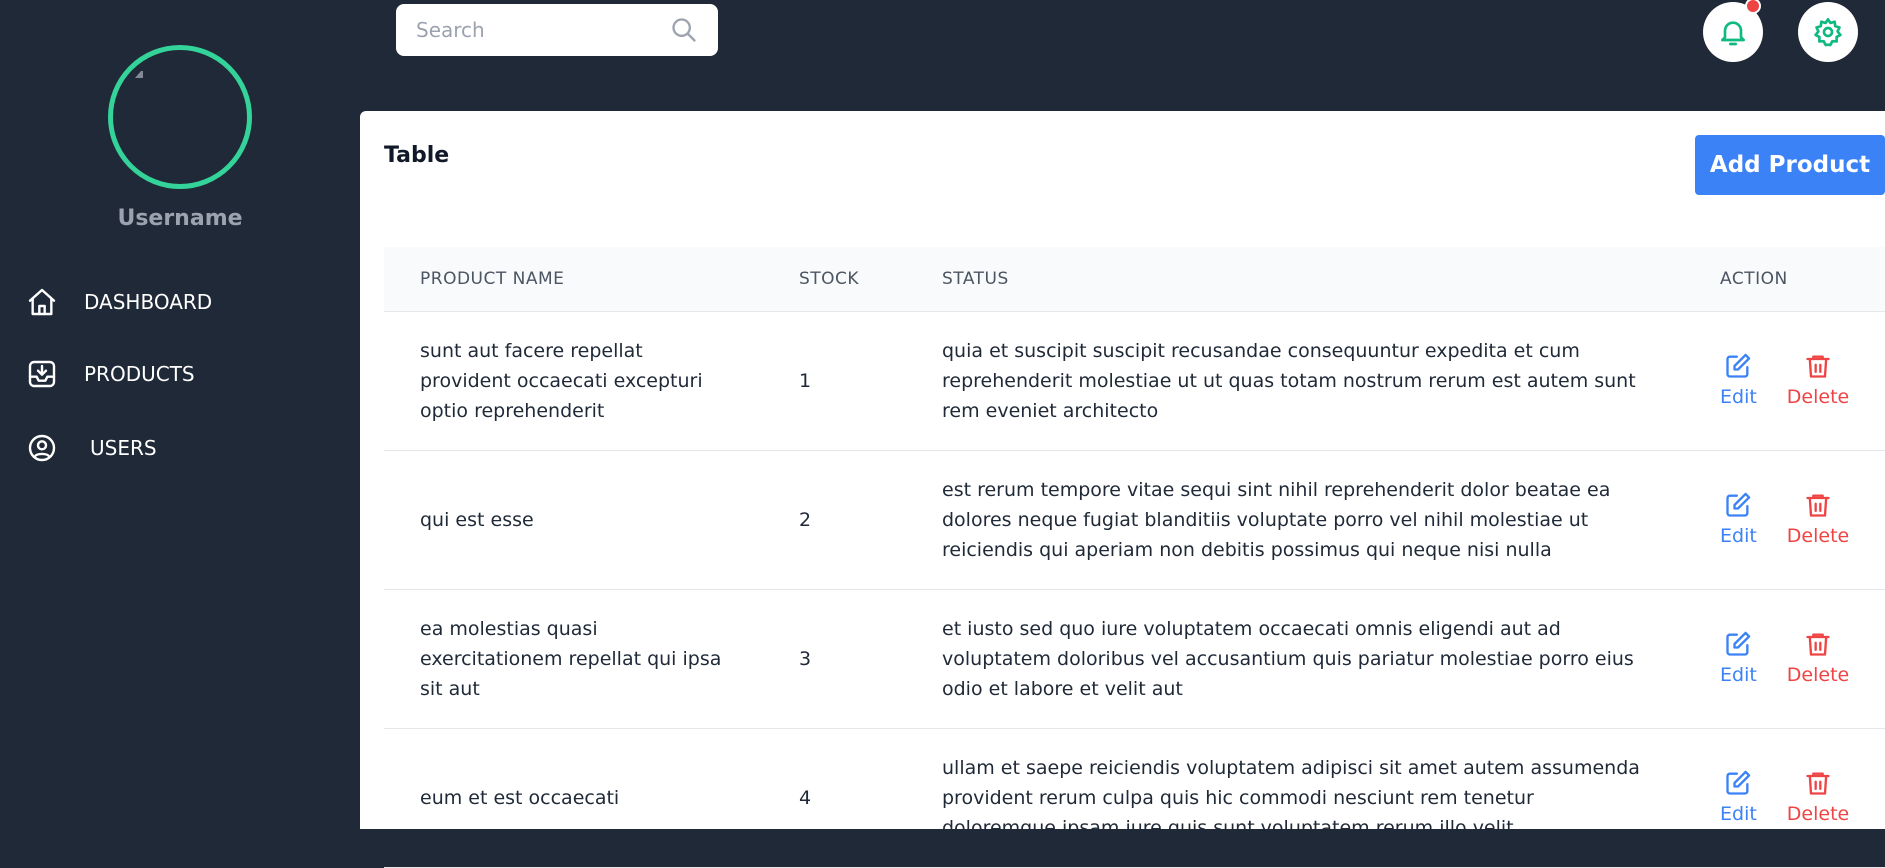  I want to click on table-header-row: PRODUCT NAME STOCK STATUS ACTION, so click(1134, 279).